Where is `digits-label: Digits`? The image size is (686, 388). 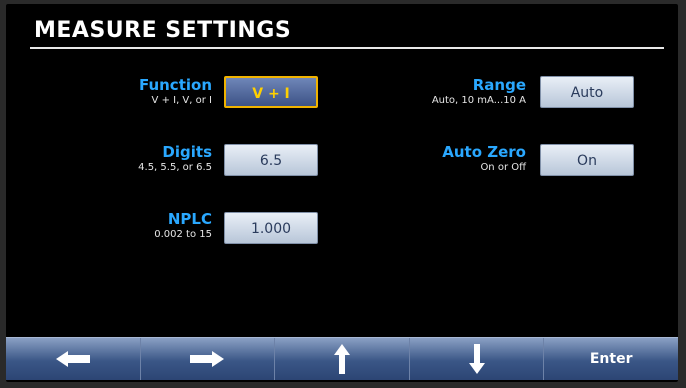 digits-label: Digits is located at coordinates (187, 152).